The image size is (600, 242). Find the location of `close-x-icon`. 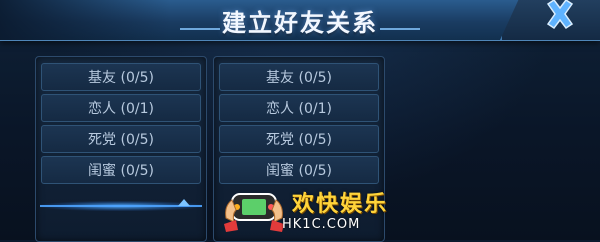

close-x-icon is located at coordinates (560, 15).